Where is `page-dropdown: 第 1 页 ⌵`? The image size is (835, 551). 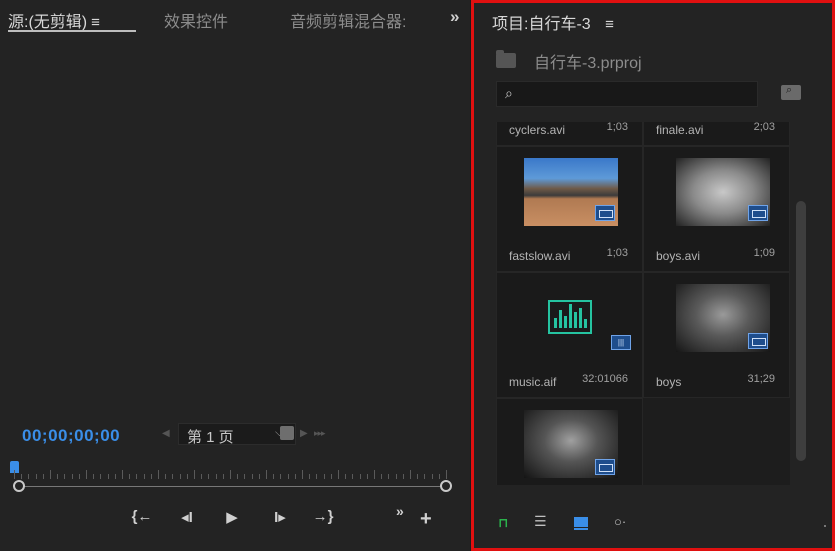
page-dropdown: 第 1 页 ⌵ is located at coordinates (237, 434).